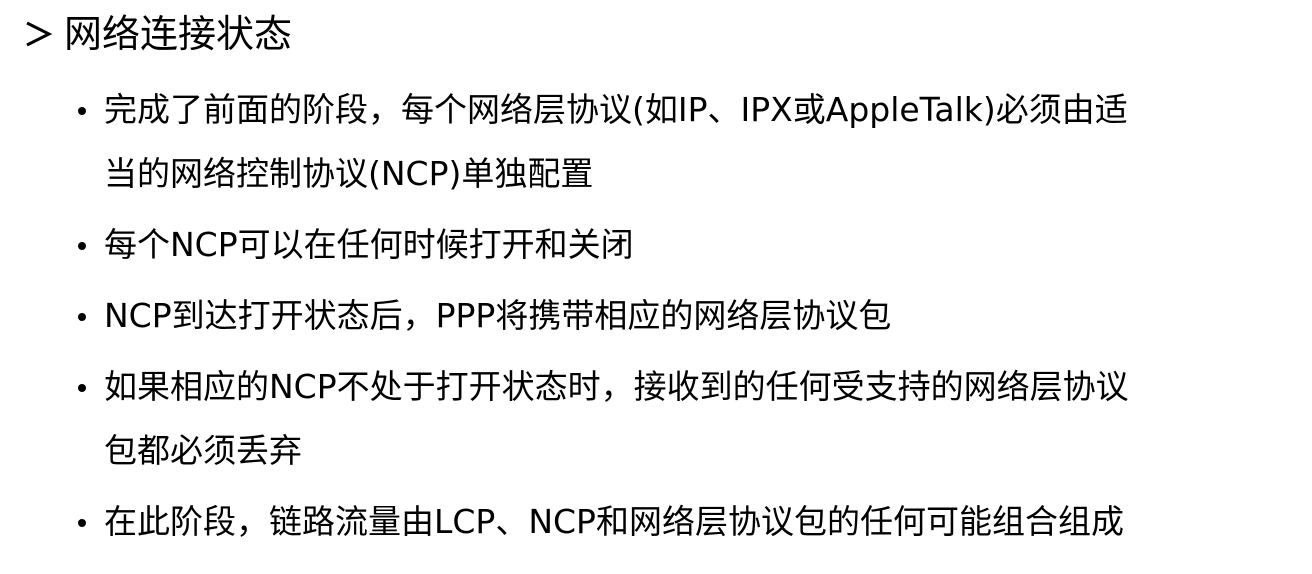 The width and height of the screenshot is (1312, 574). I want to click on slide-title: 网络连接状态, so click(178, 34).